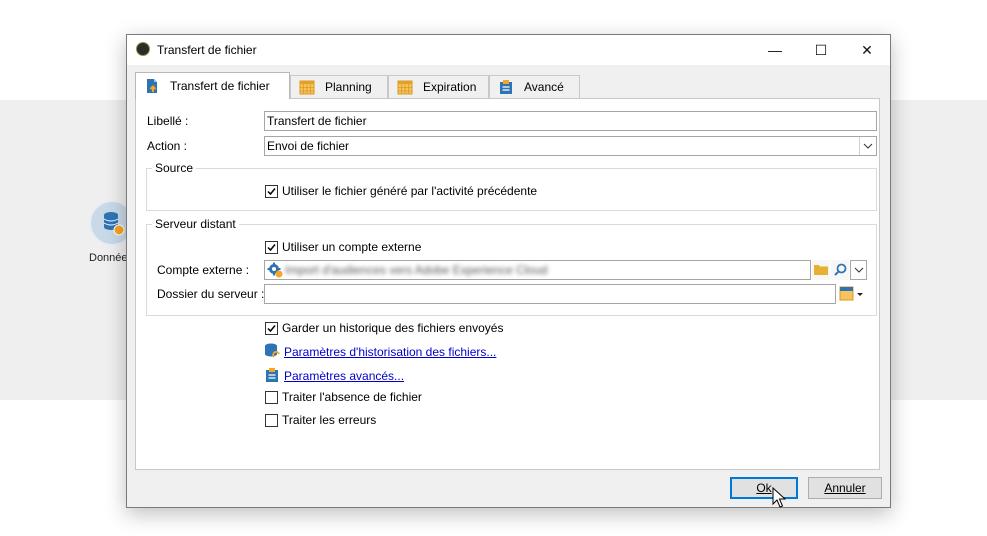  Describe the element at coordinates (550, 294) in the screenshot. I see `server-folder-input` at that location.